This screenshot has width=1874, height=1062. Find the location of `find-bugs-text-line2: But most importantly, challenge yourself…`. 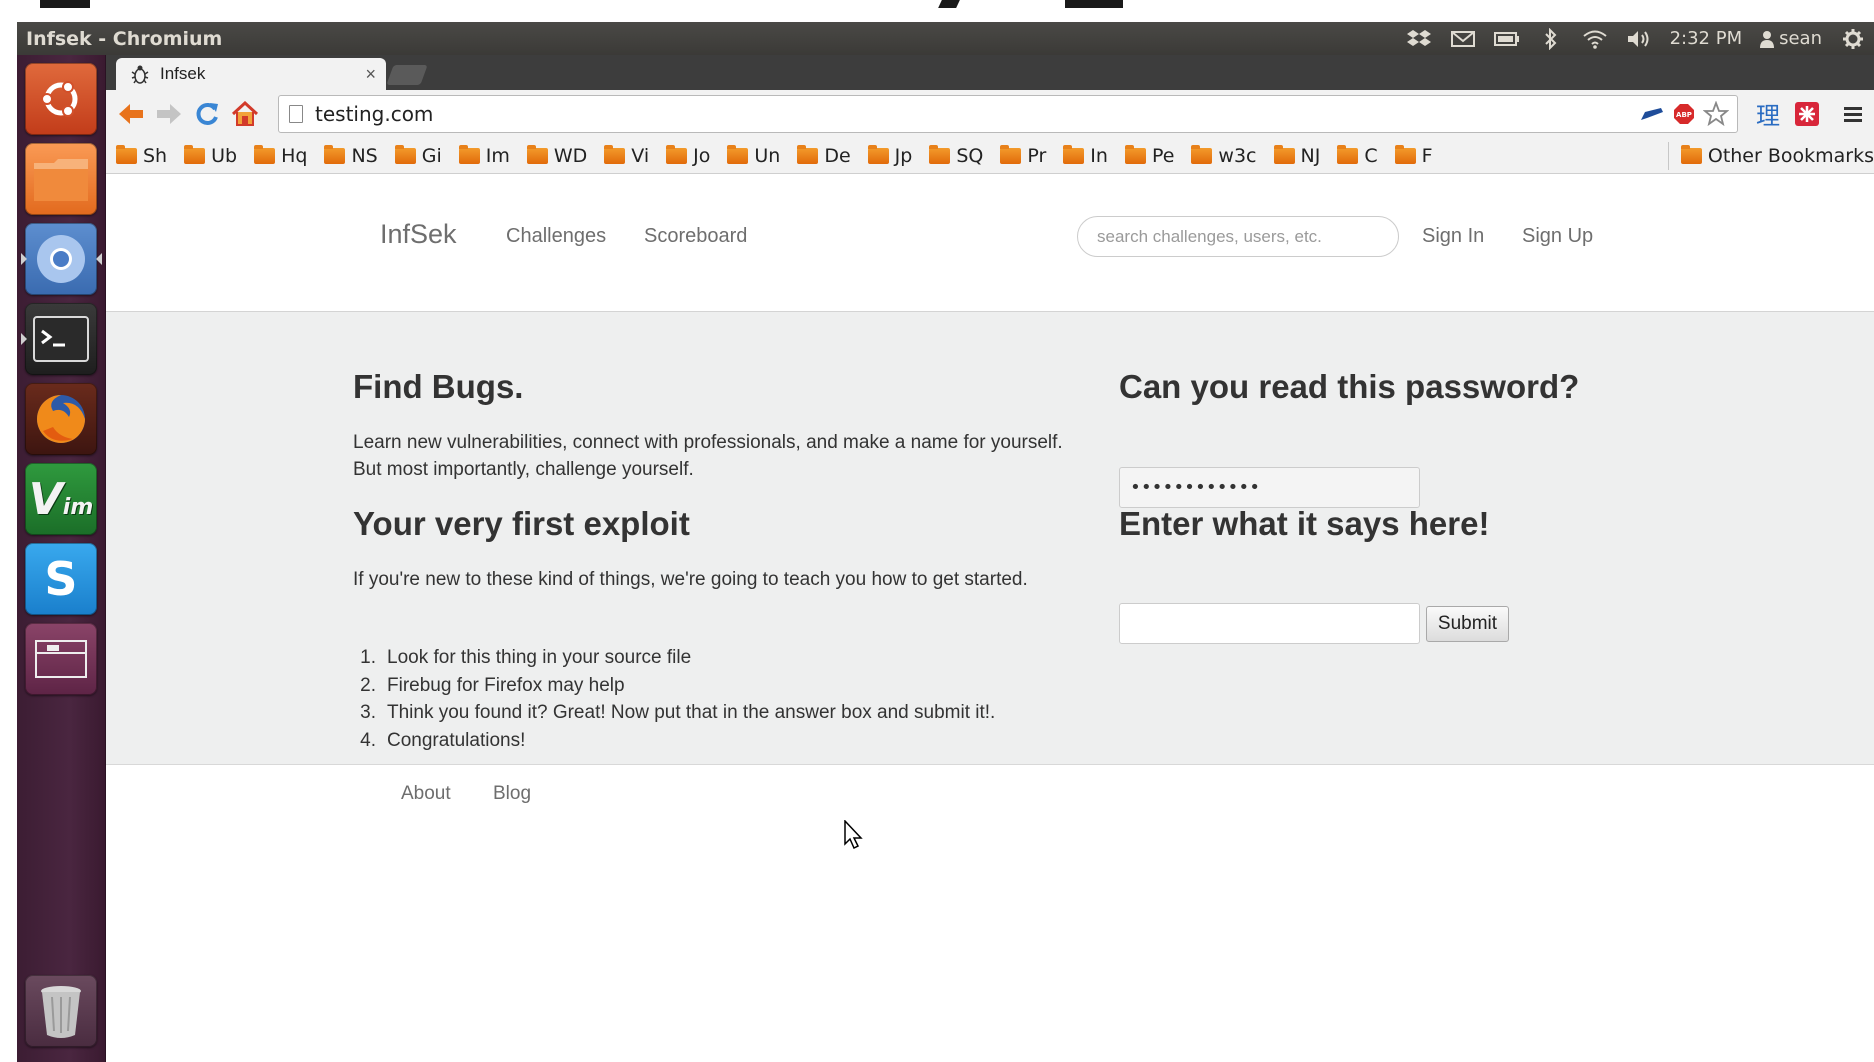

find-bugs-text-line2: But most importantly, challenge yourself… is located at coordinates (523, 469).